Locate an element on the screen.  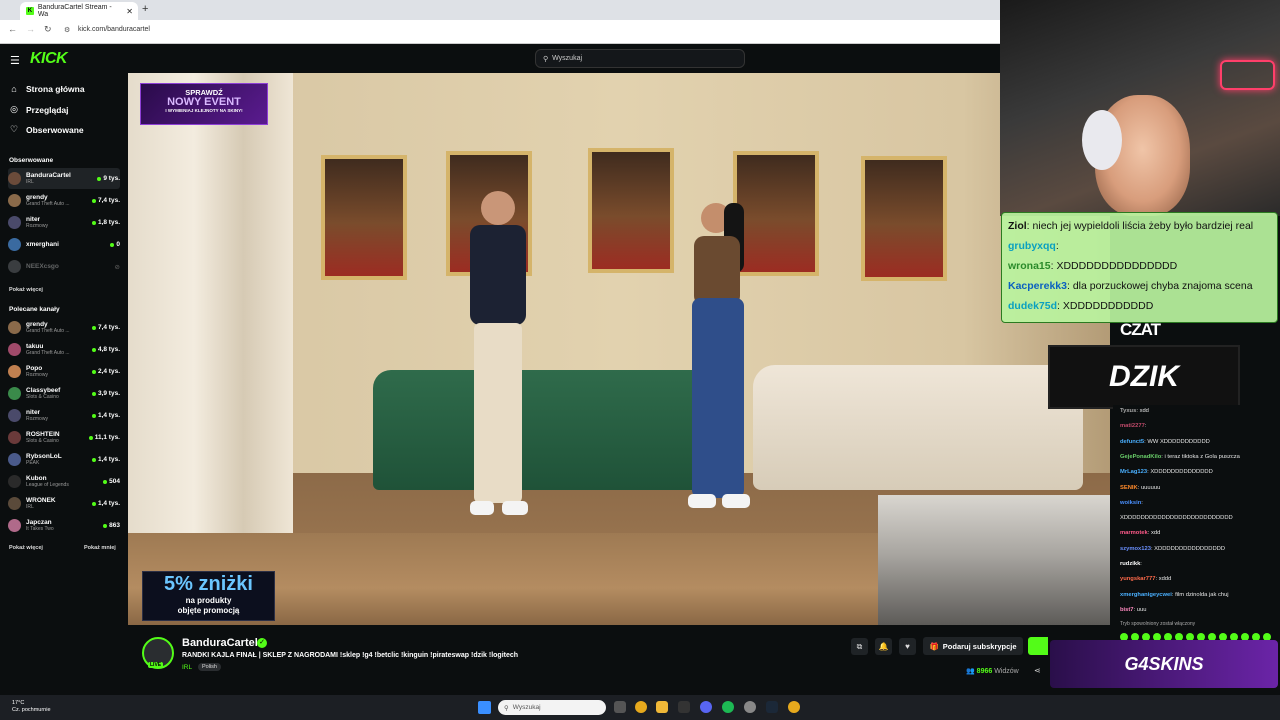
bell-icon: 🔔 is located at coordinates (883, 646).